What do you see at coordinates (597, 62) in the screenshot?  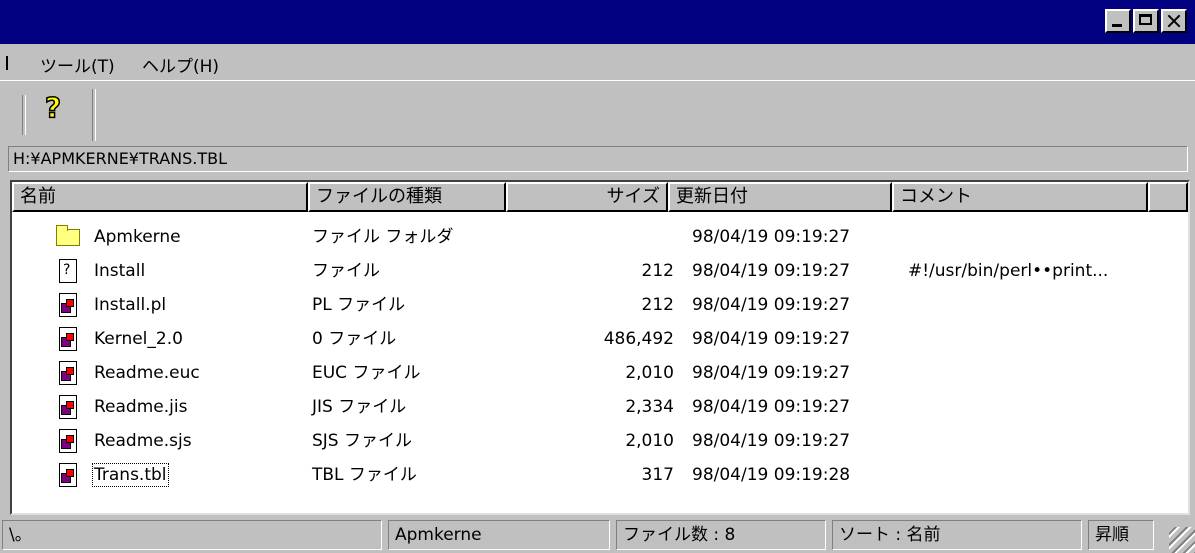 I see `menu-bar: ツール(T) ヘルプ(H)` at bounding box center [597, 62].